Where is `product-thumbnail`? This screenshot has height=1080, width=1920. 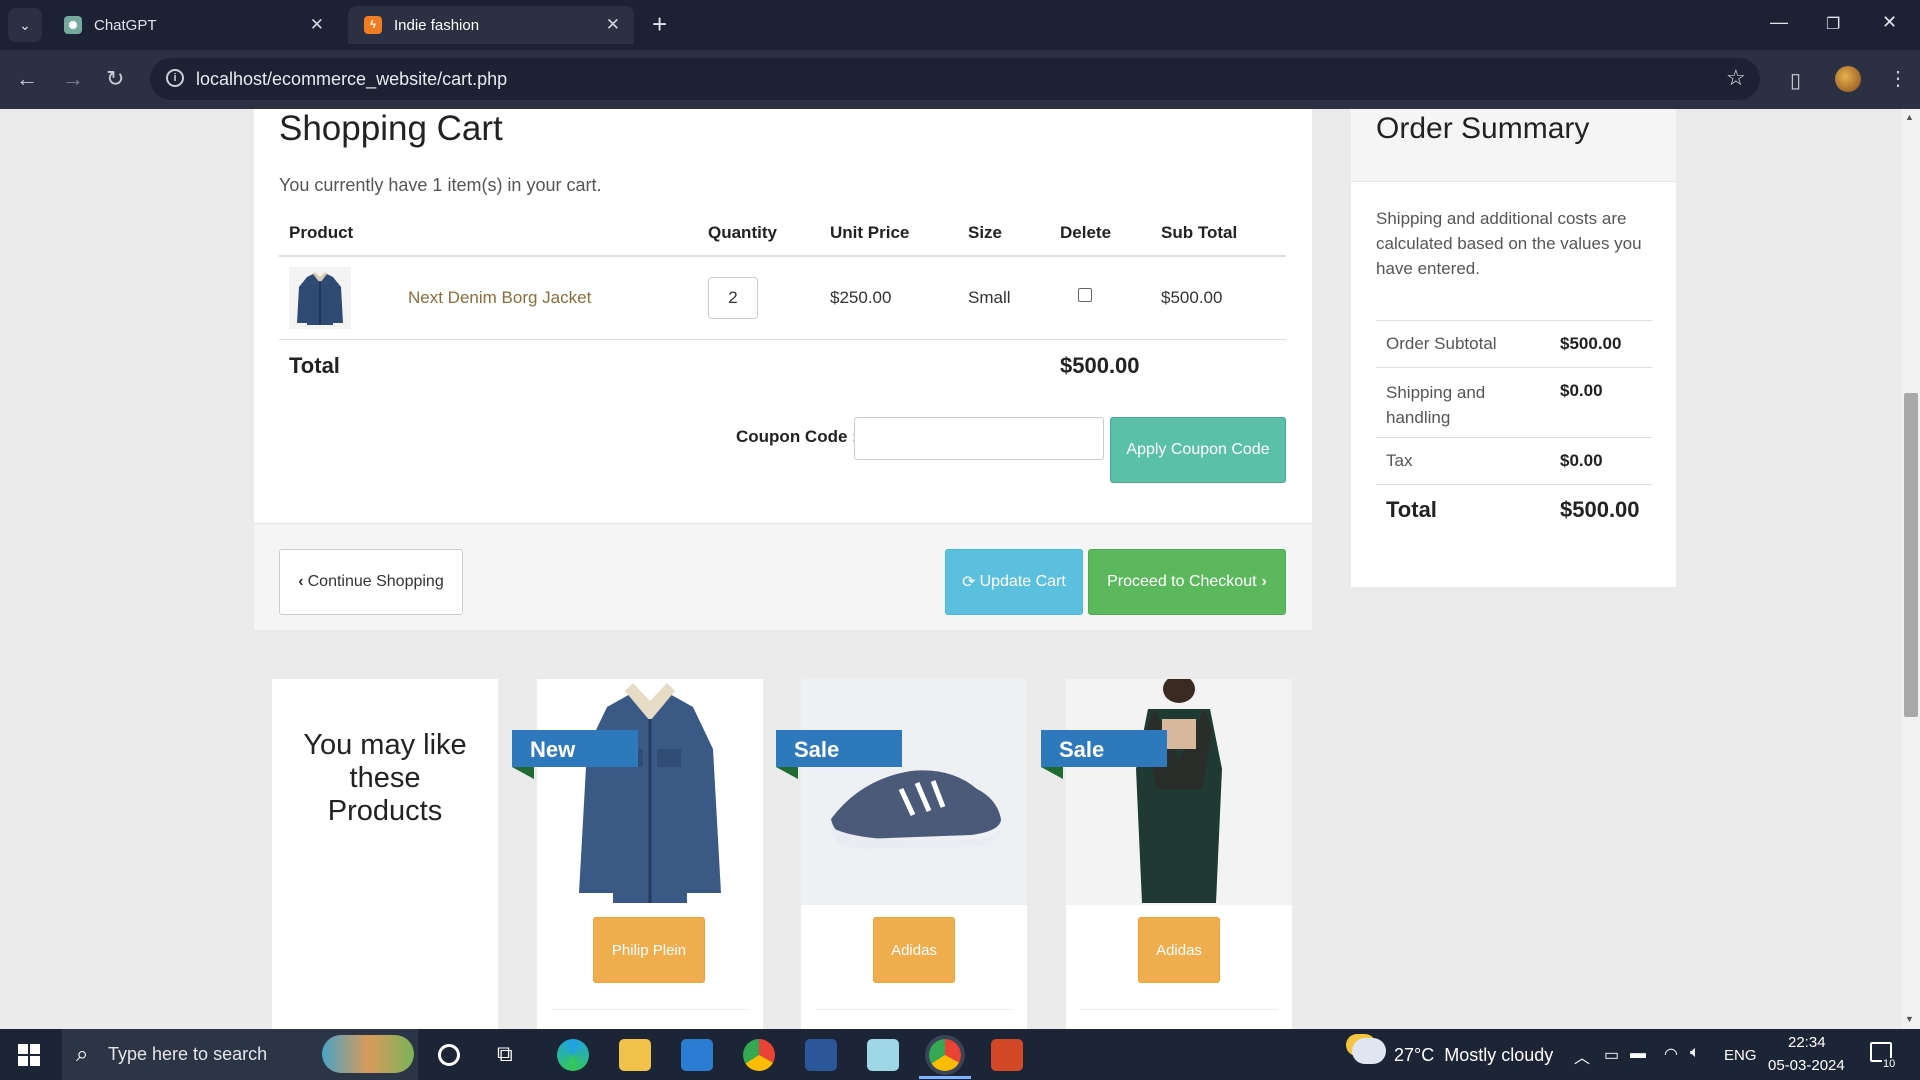 product-thumbnail is located at coordinates (320, 298).